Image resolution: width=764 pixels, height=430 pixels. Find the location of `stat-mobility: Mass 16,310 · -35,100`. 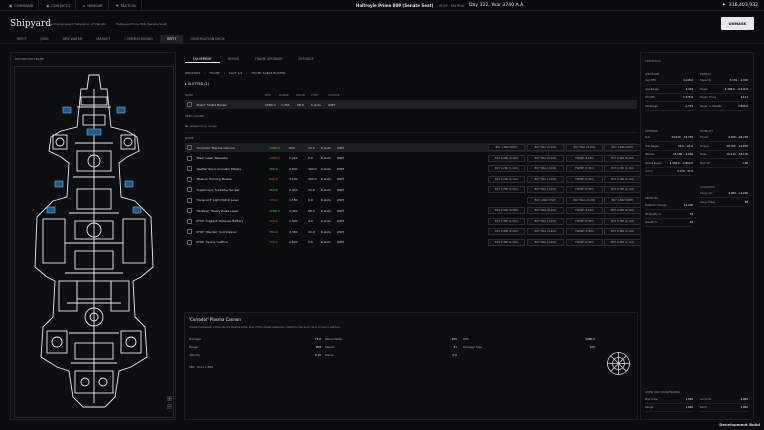

stat-mobility: Mass 16,310 · -35,100 is located at coordinates (724, 156).